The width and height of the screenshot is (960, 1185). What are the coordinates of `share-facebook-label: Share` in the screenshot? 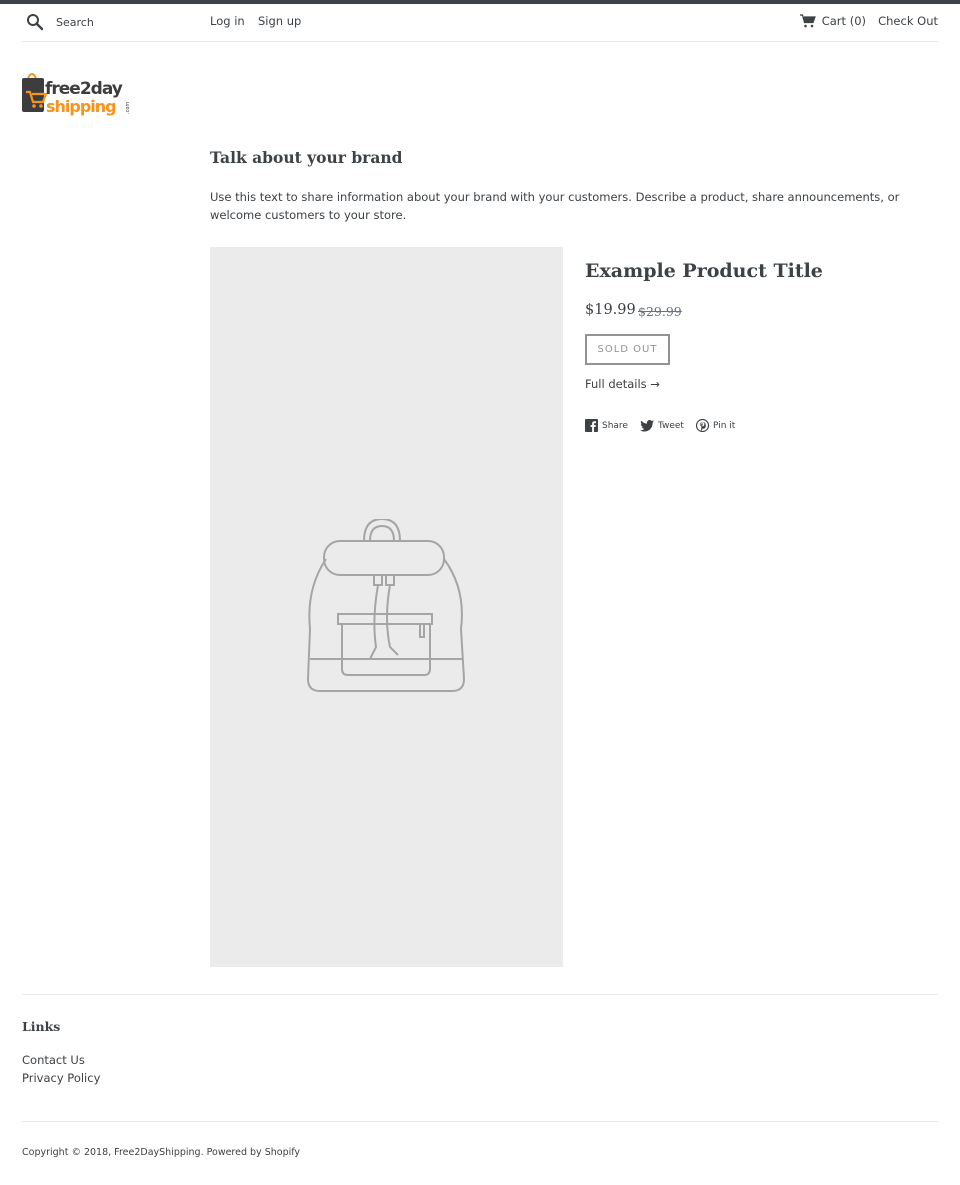 It's located at (615, 425).